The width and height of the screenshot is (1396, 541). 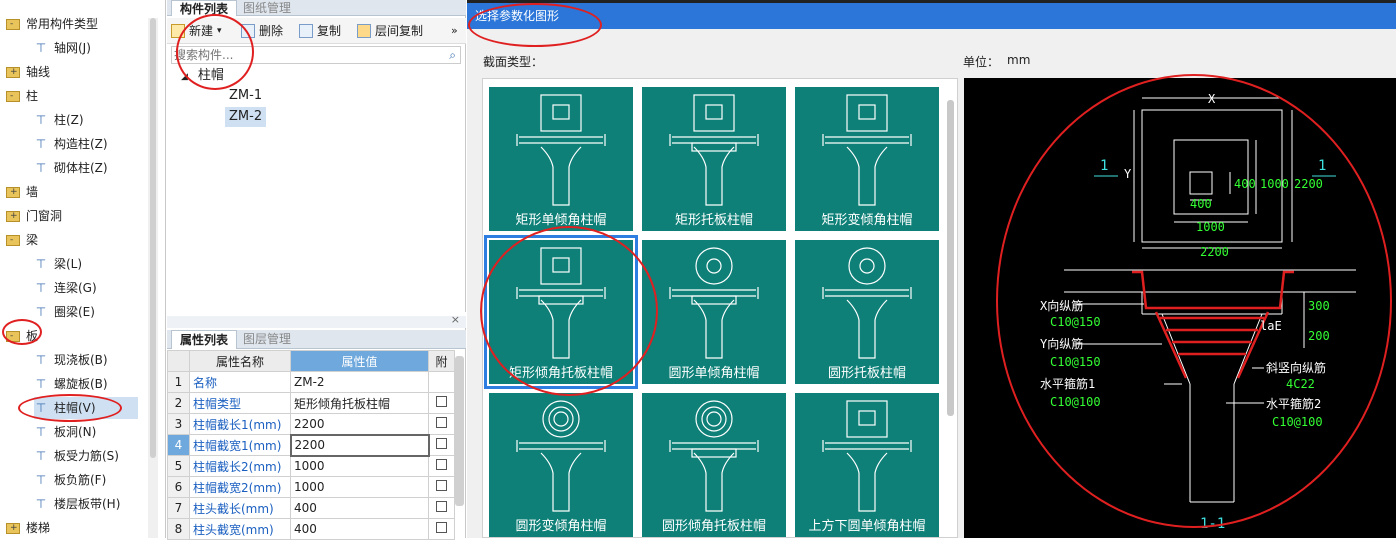 I want to click on shape-option: 矩形变倾角柱帽, so click(x=867, y=159).